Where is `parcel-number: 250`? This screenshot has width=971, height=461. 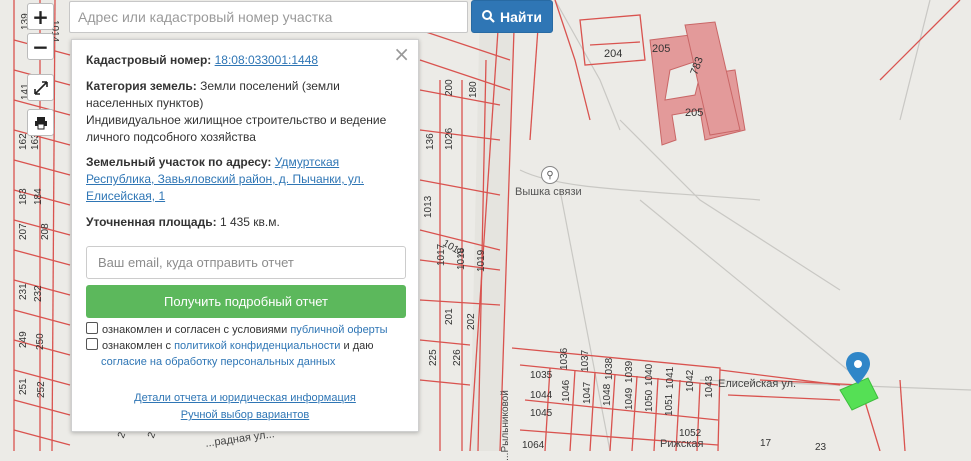
parcel-number: 250 is located at coordinates (40, 341).